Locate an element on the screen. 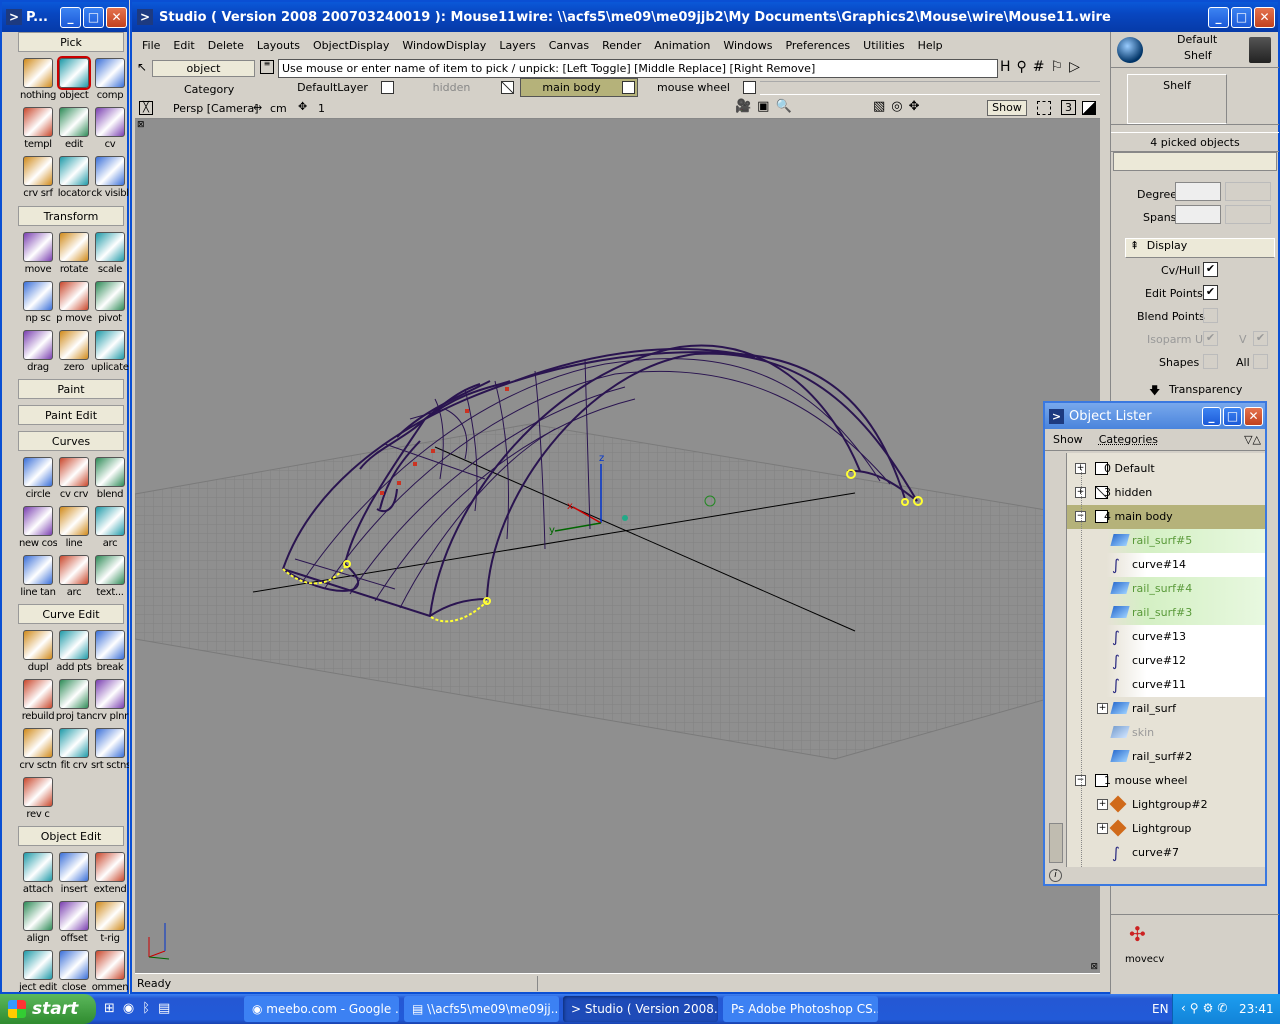  cvhull-checkbox: ✔ is located at coordinates (1210, 269).